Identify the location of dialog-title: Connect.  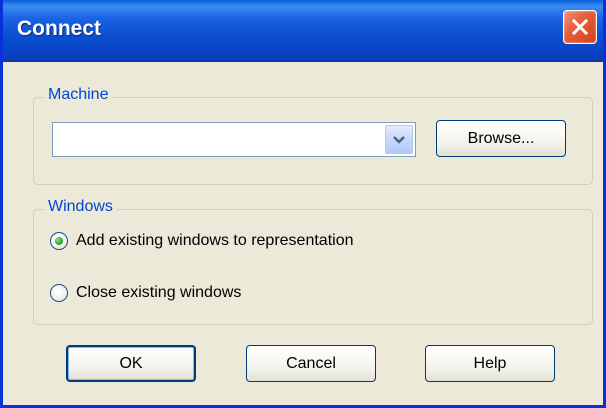
(59, 28).